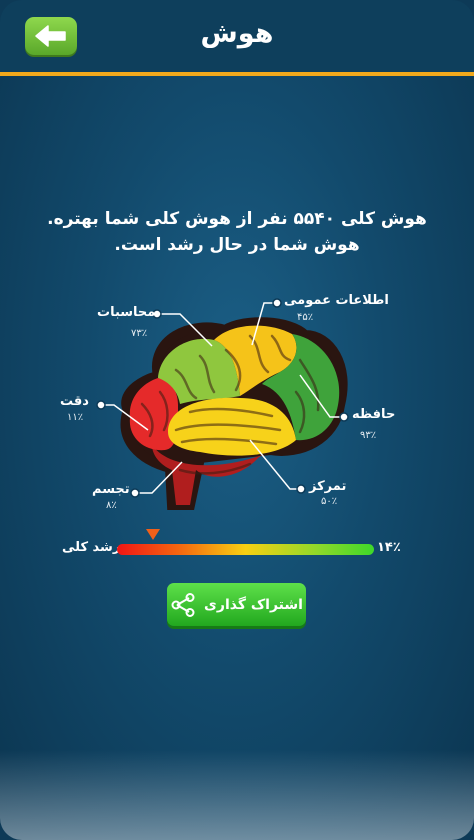  Describe the element at coordinates (75, 417) in the screenshot. I see `percent-accuracy: ۱۱٪` at that location.